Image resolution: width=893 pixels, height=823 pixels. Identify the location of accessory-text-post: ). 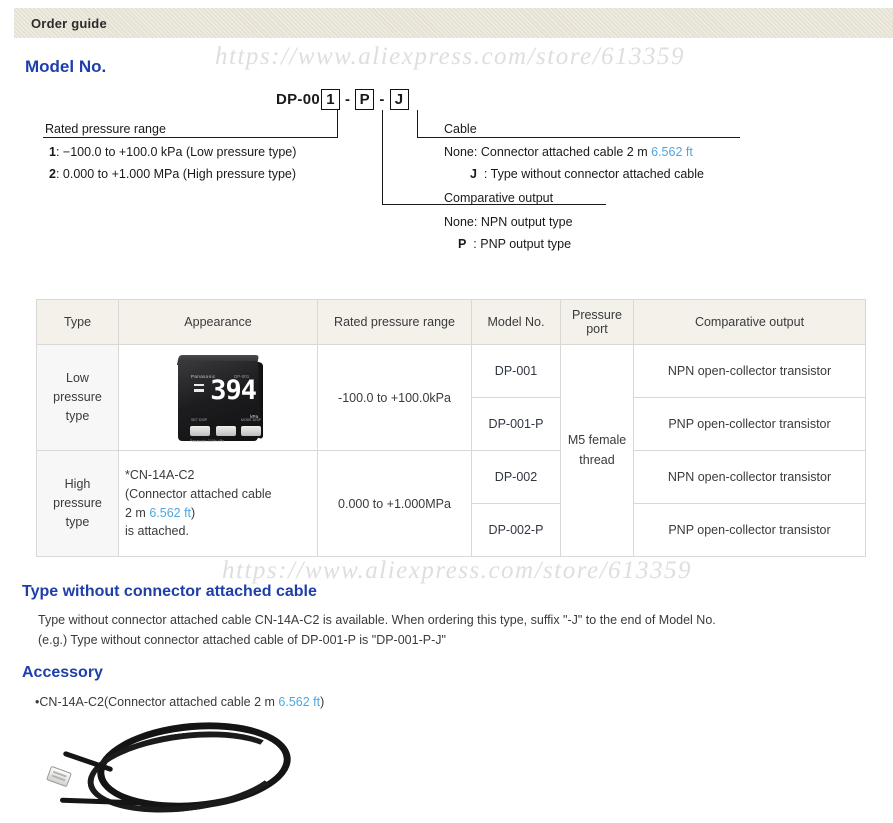
(322, 702).